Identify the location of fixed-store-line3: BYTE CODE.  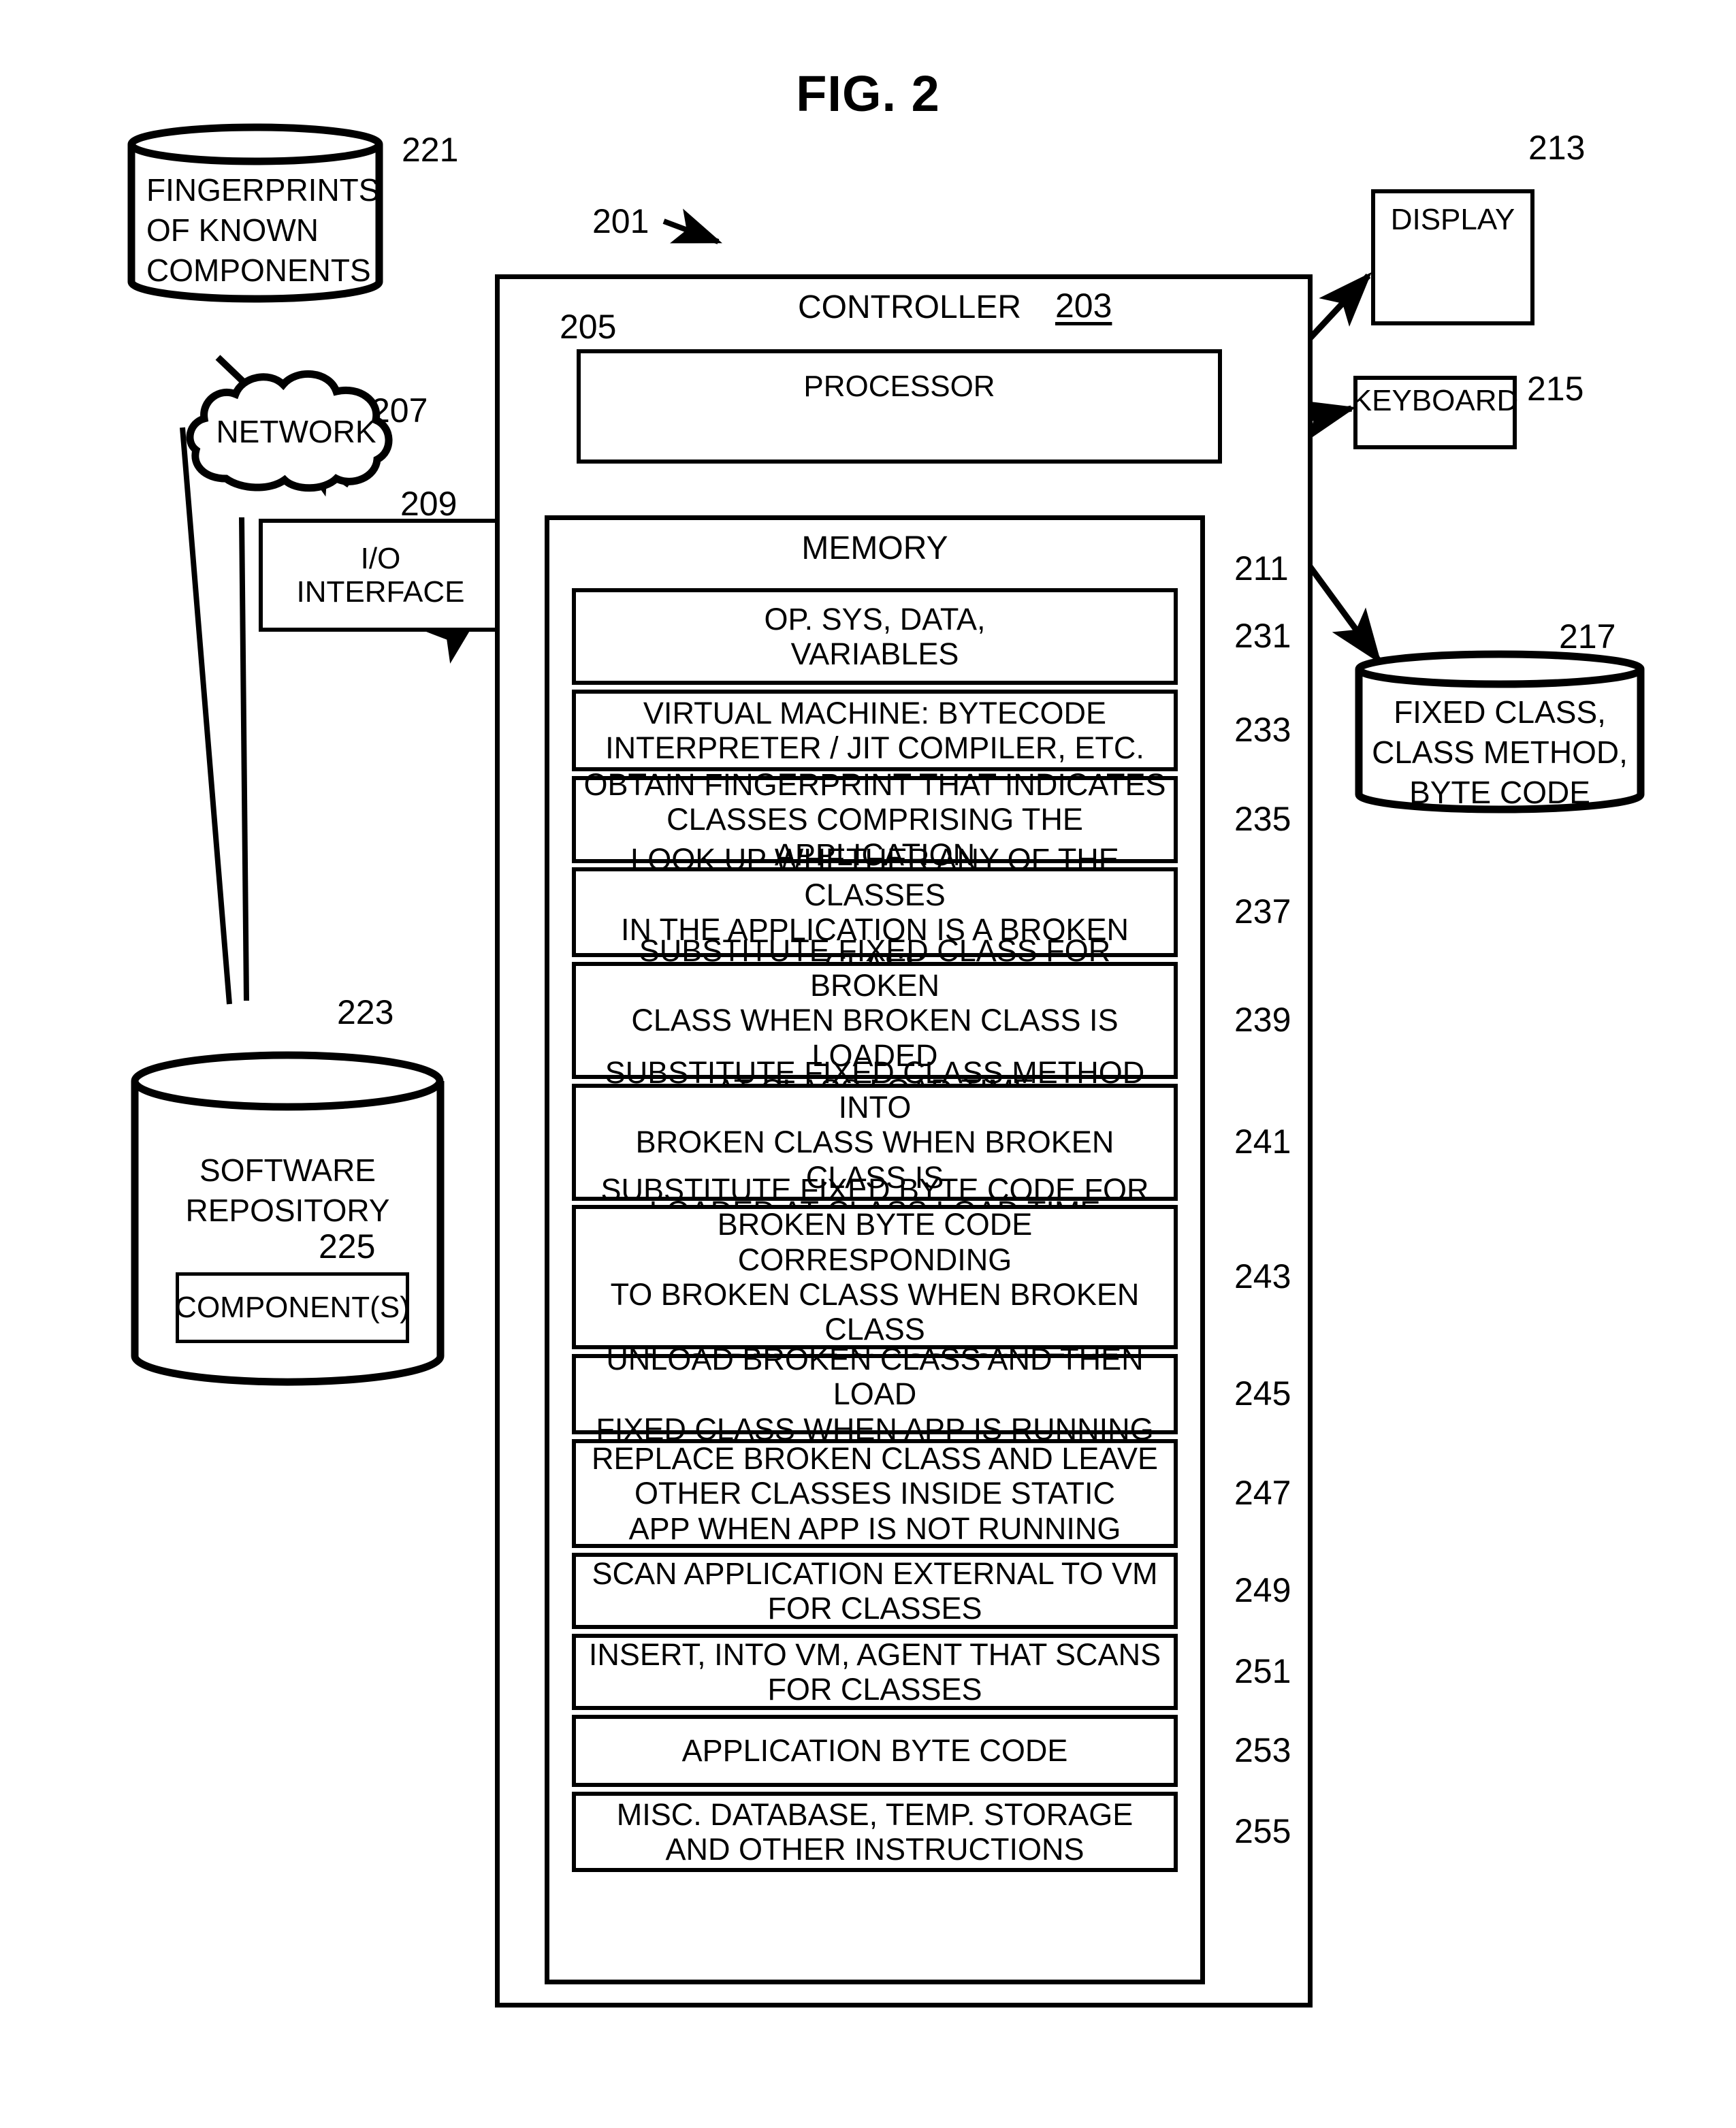
(1499, 792).